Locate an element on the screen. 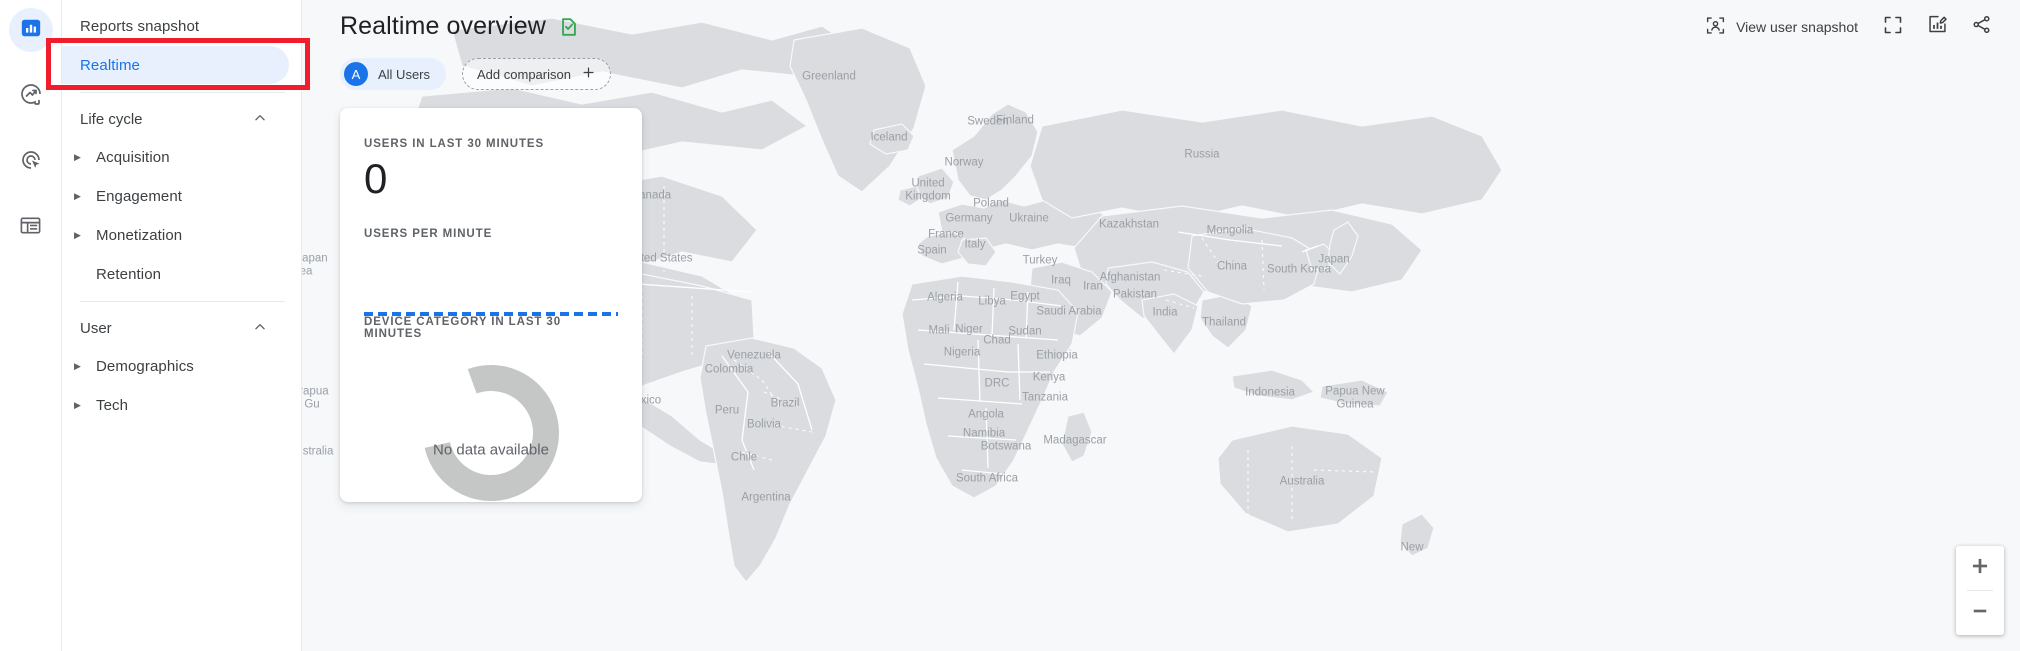 The width and height of the screenshot is (2020, 651). map-label: Tanzania is located at coordinates (1045, 397).